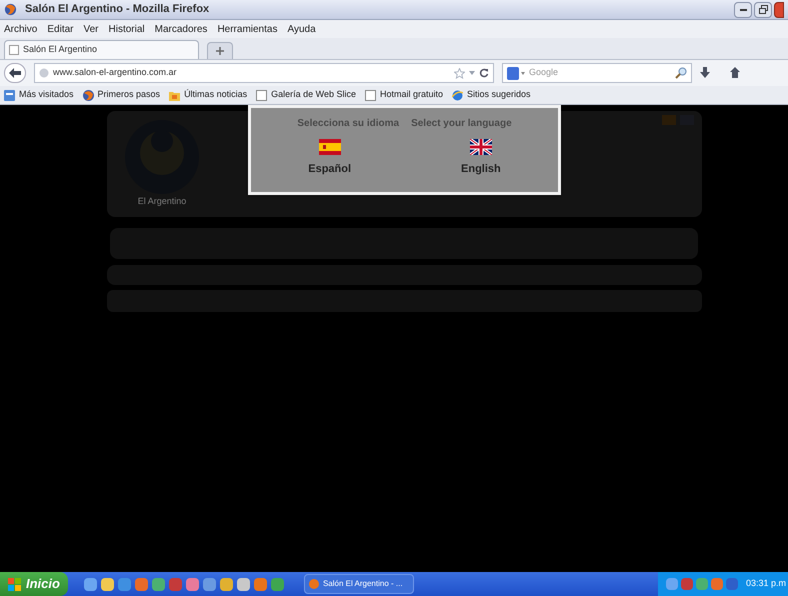 The image size is (788, 596). I want to click on globe-e-icon, so click(458, 95).